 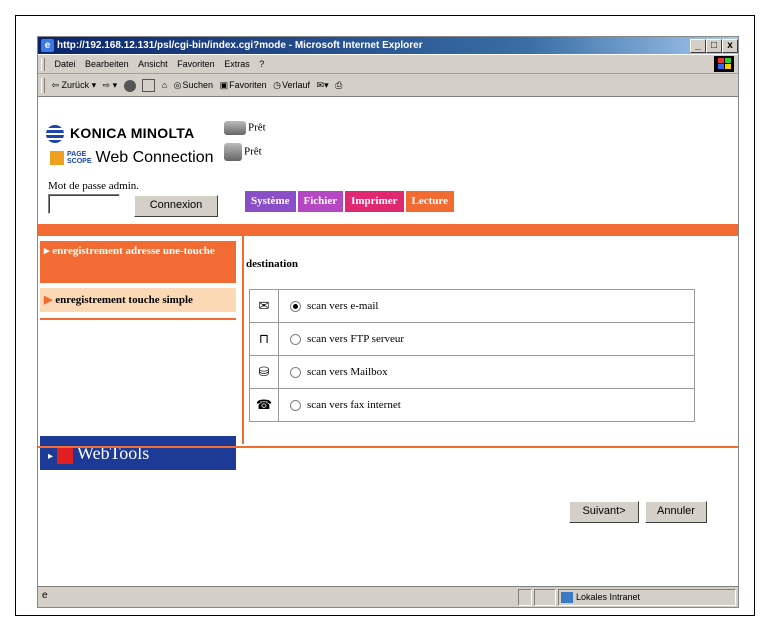 I want to click on option-internet-fax: ☎ scan vers fax internet, so click(x=472, y=405).